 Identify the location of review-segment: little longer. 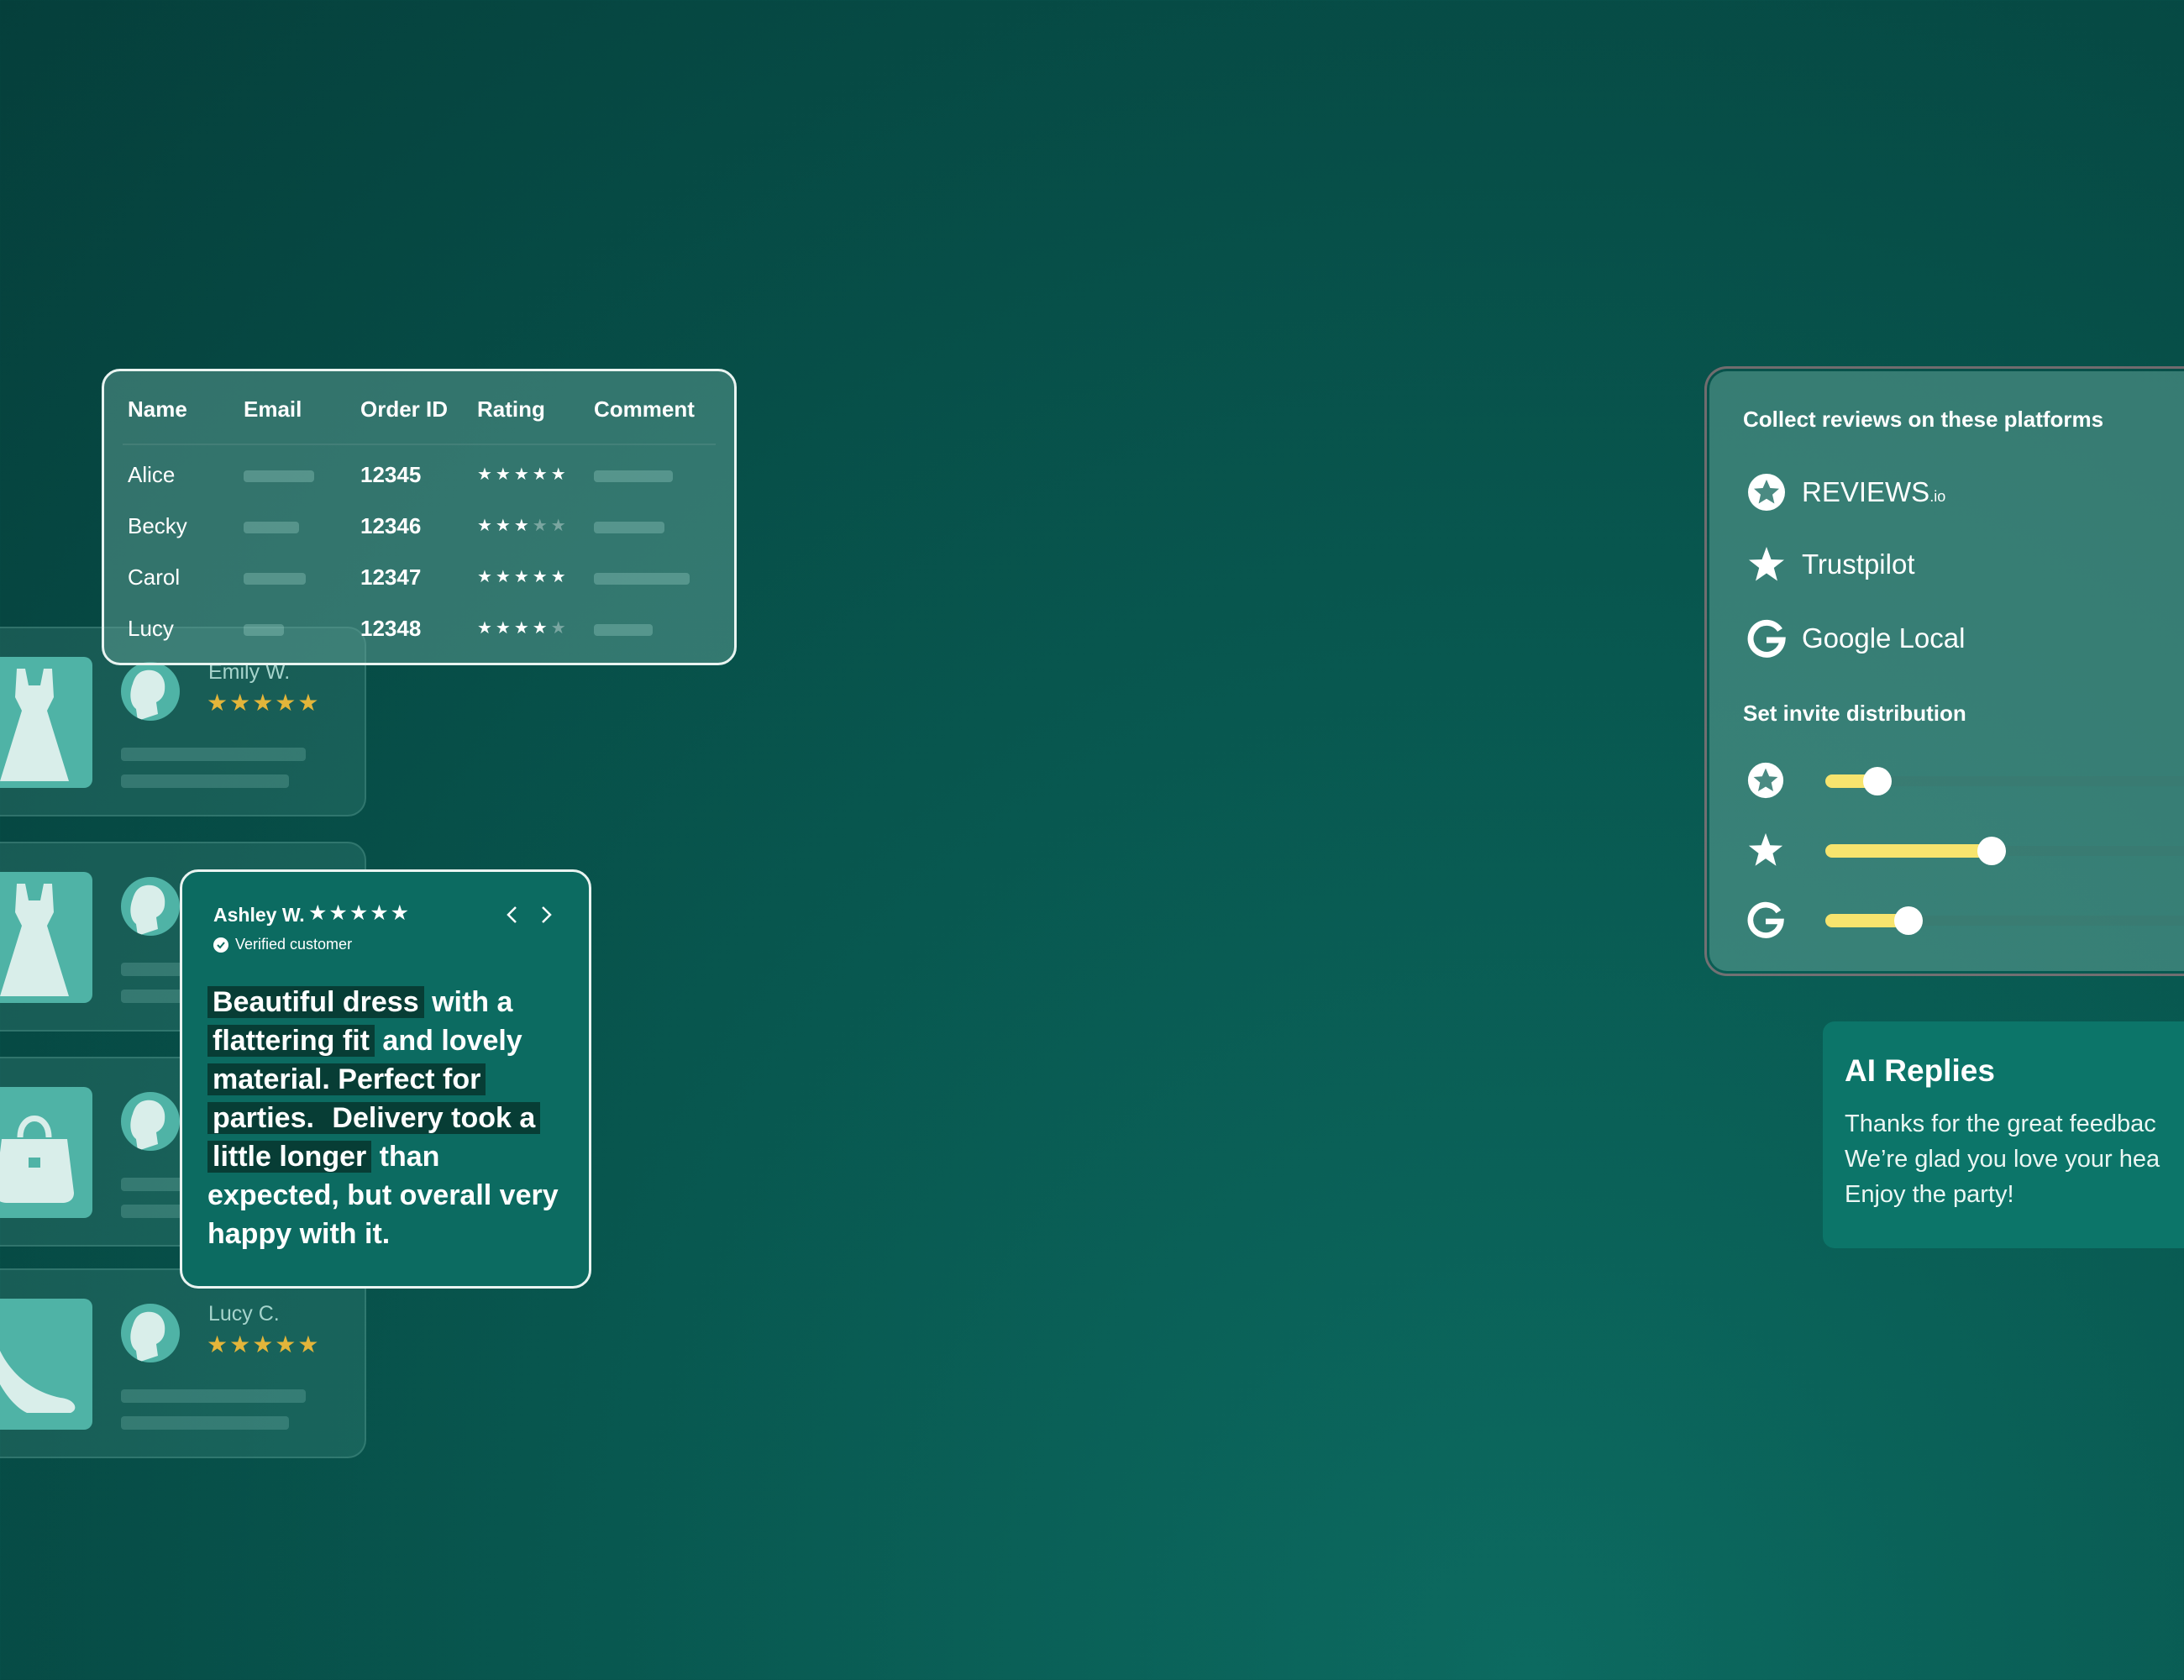
(289, 1157).